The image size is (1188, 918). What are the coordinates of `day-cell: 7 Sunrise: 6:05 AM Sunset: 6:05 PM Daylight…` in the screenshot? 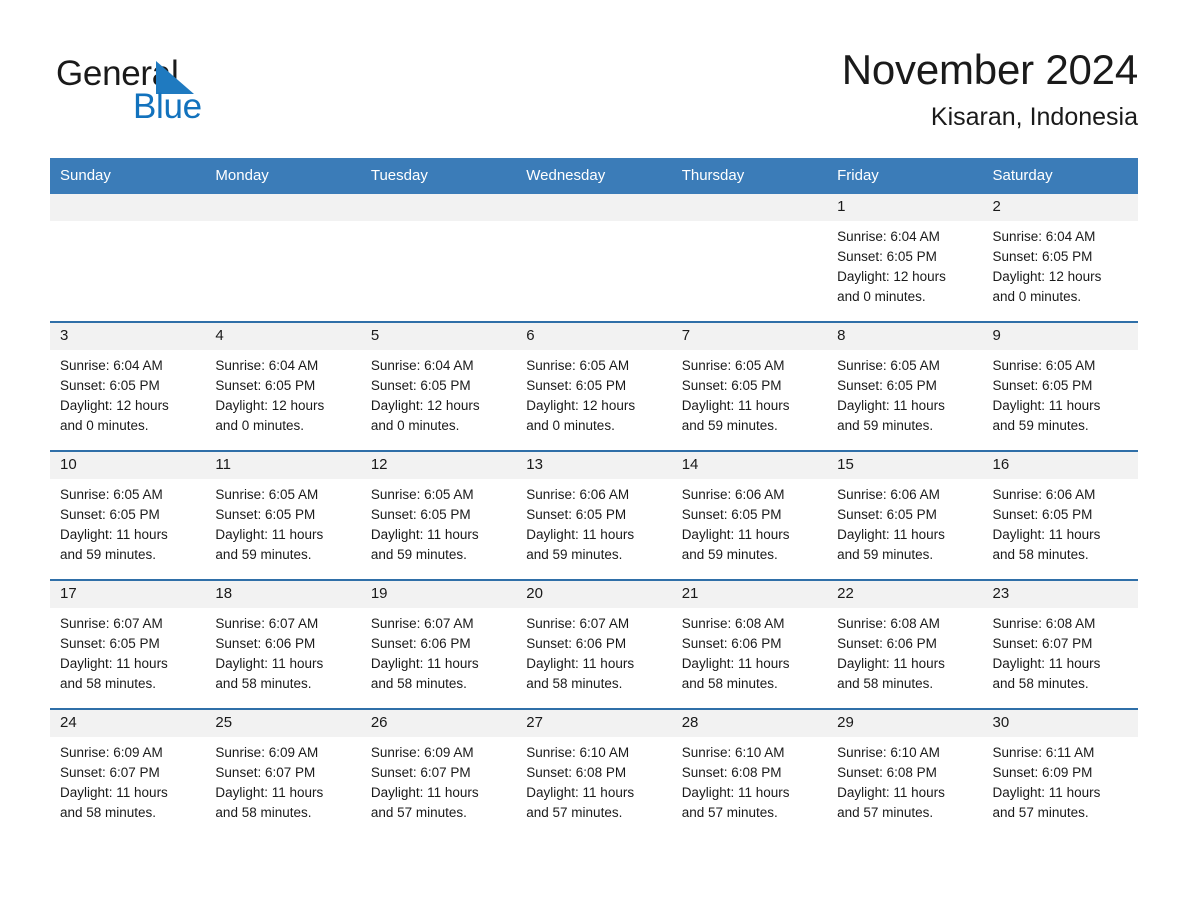 It's located at (749, 386).